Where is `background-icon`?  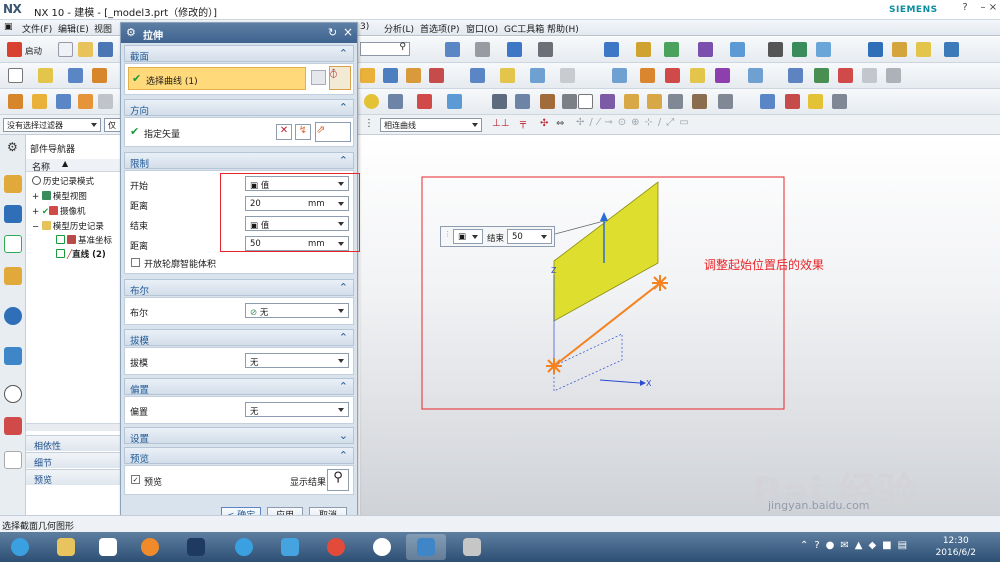
background-icon is located at coordinates (545, 49).